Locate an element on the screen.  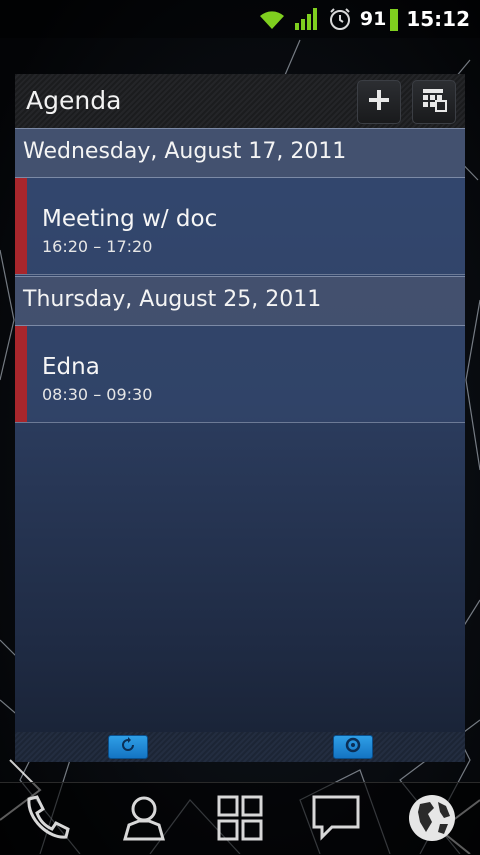
messaging-button is located at coordinates (336, 820).